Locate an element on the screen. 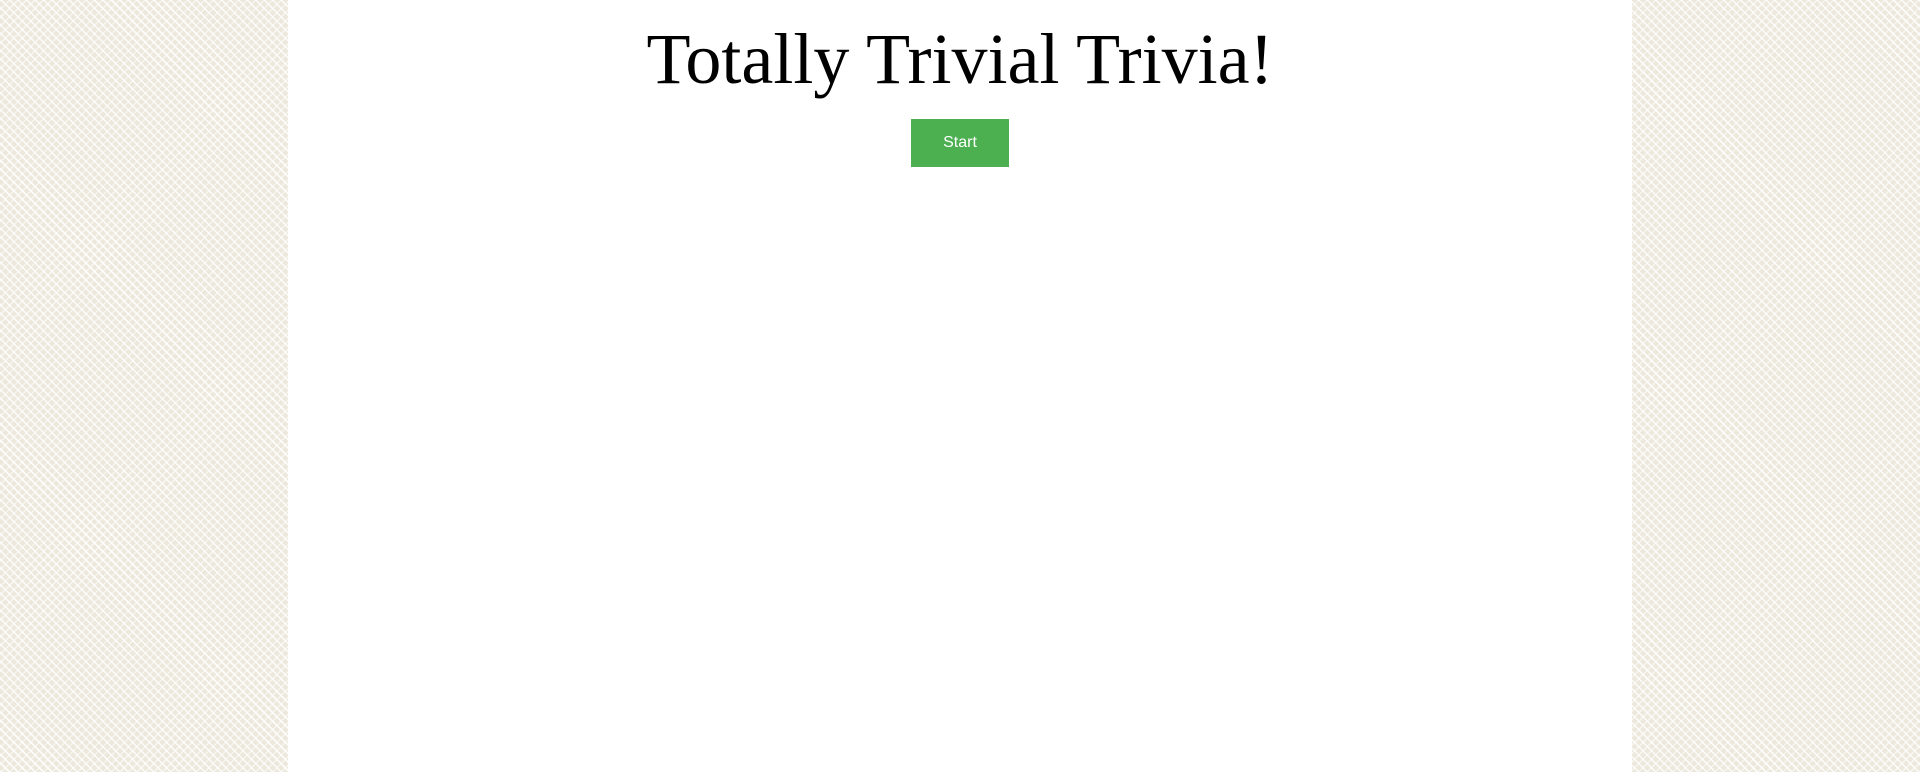  start-button: Start is located at coordinates (960, 143).